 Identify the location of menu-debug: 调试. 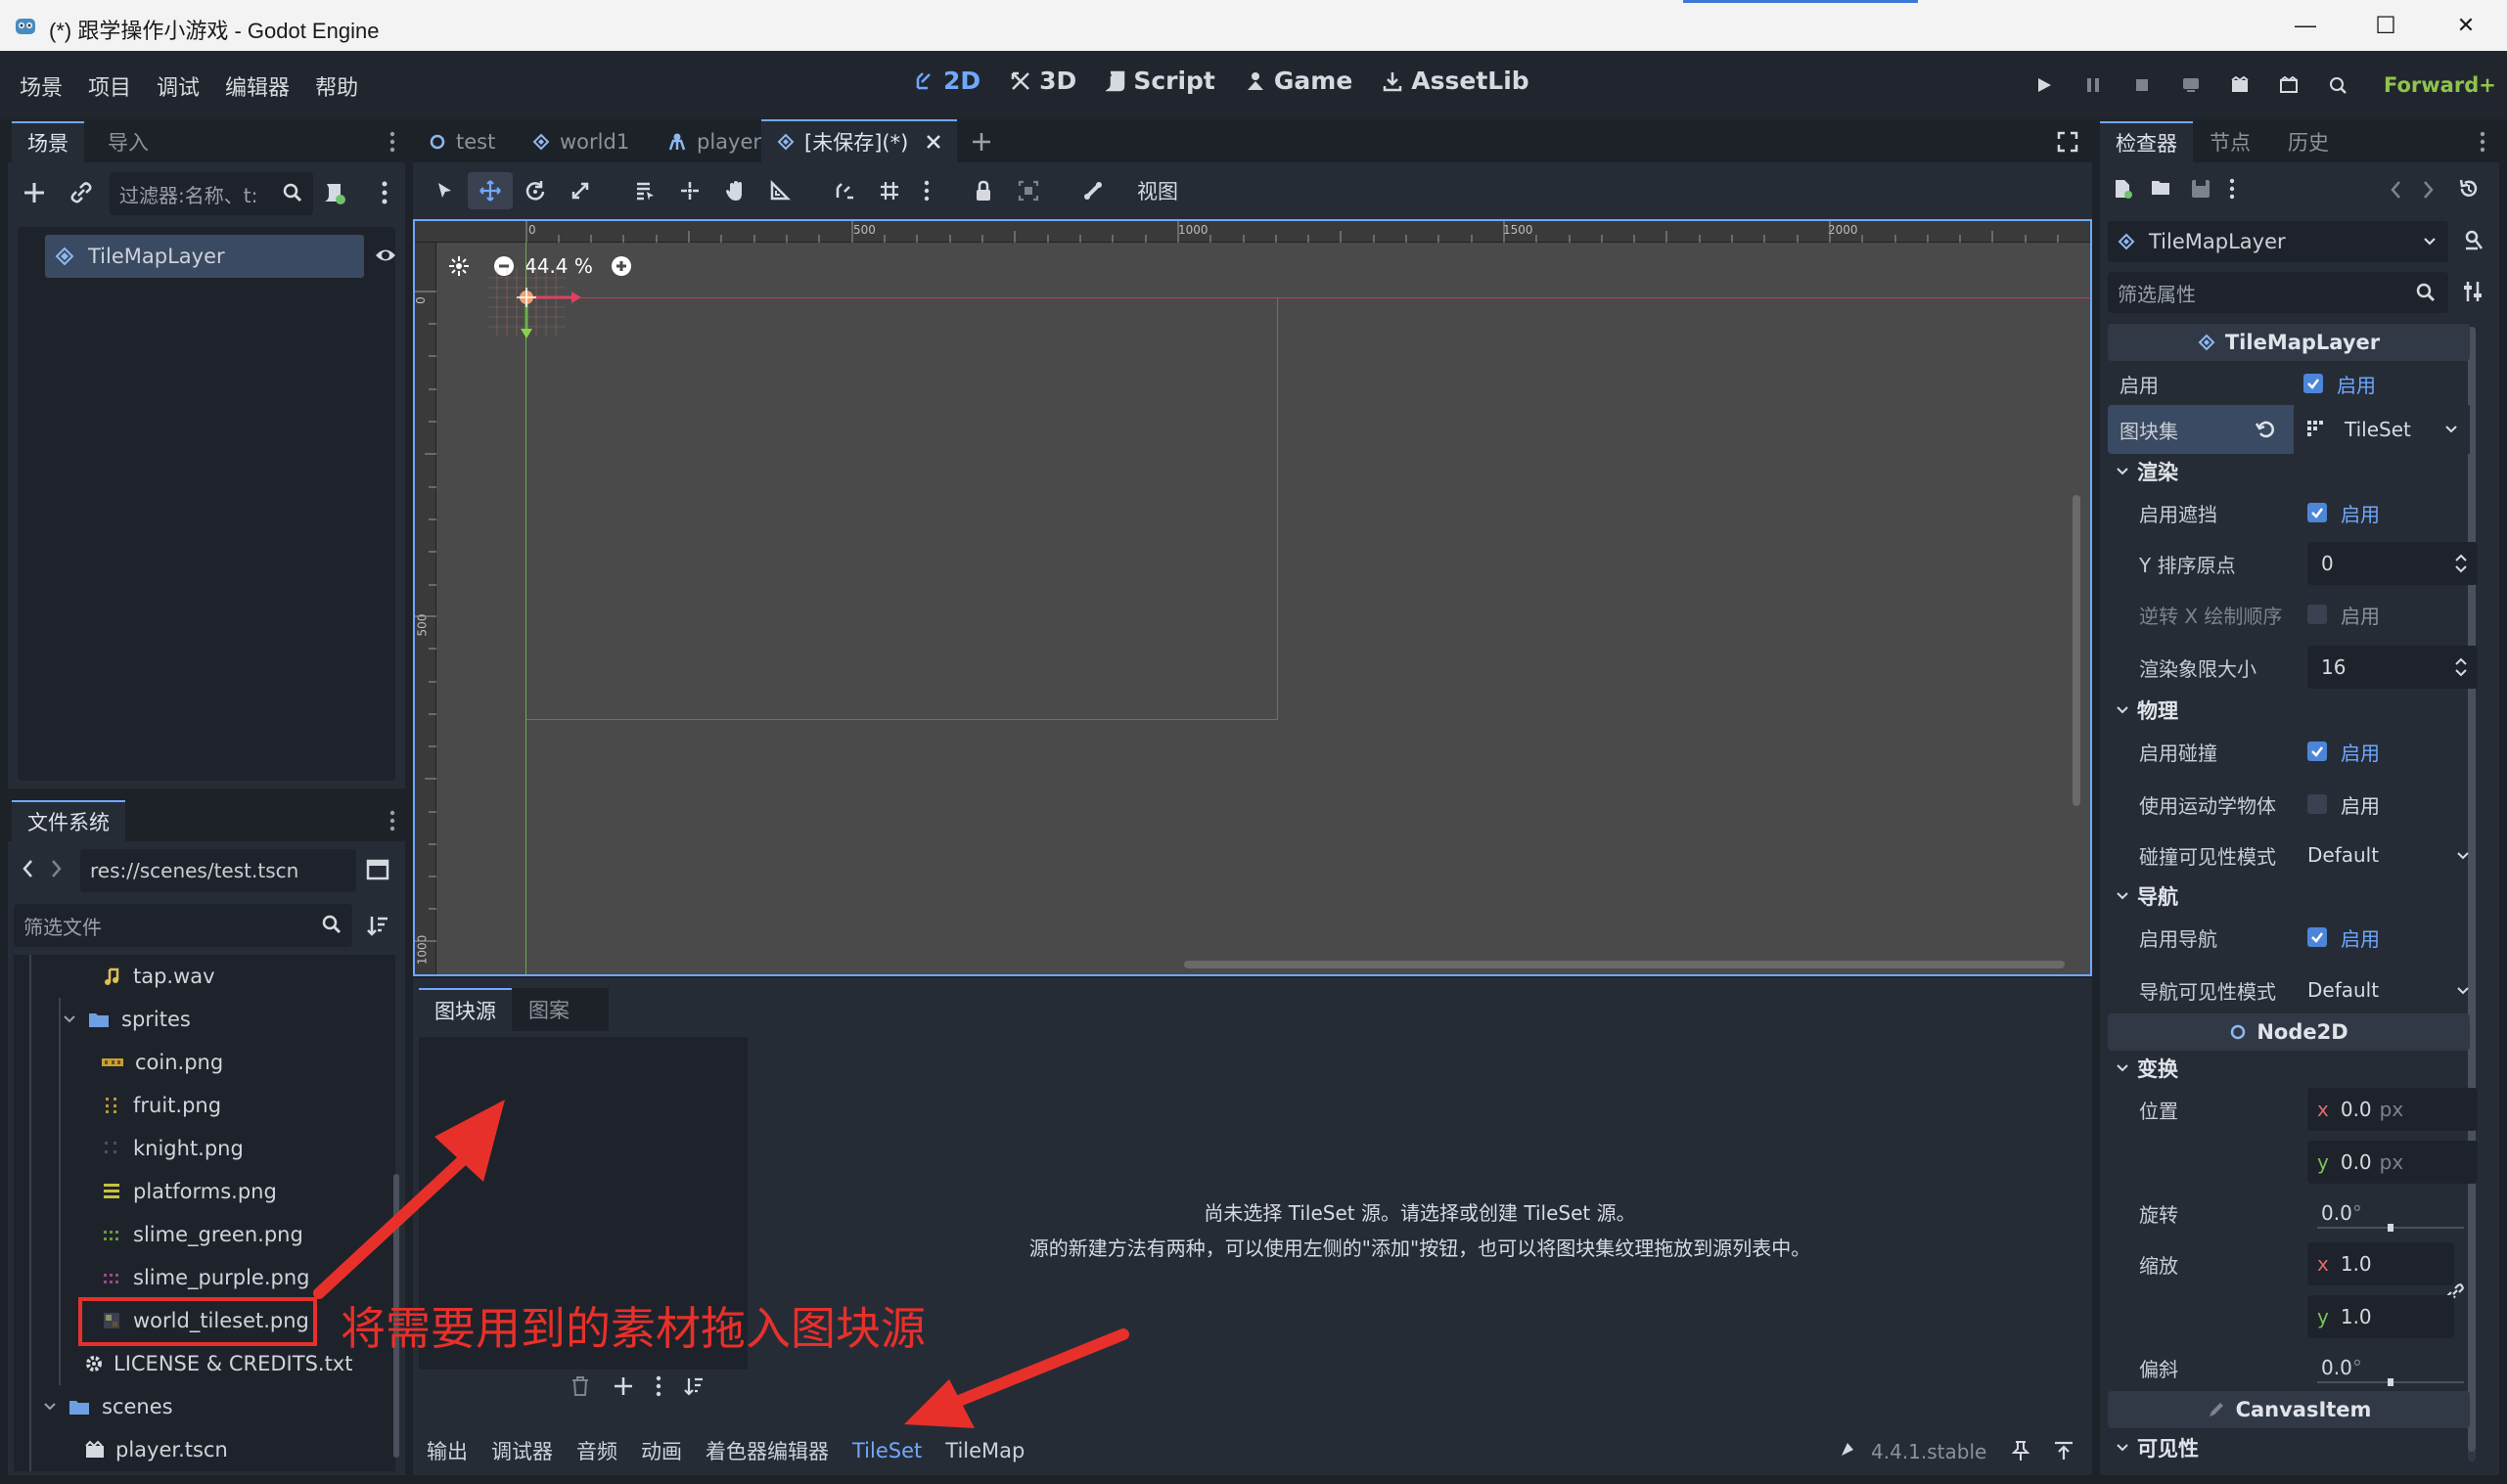
(178, 86).